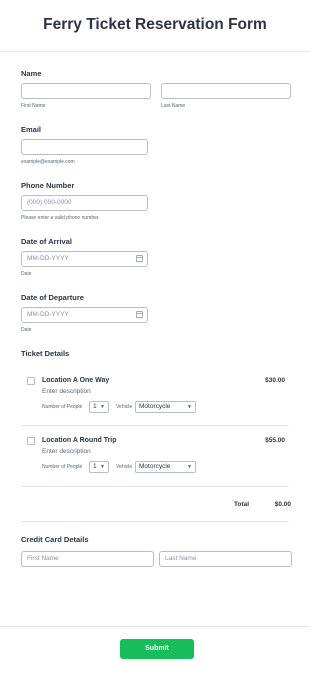 The image size is (320, 676). Describe the element at coordinates (173, 106) in the screenshot. I see `last-name-sublabel: Last Name` at that location.